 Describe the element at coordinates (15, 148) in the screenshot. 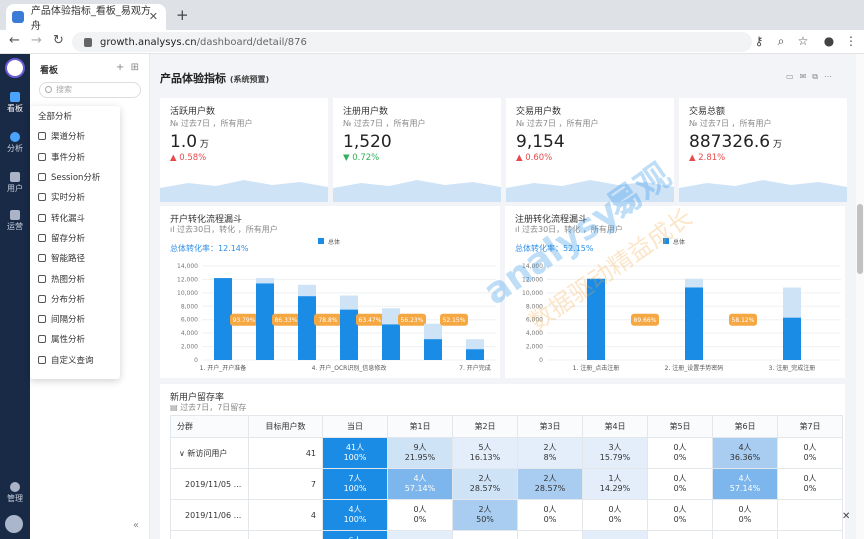

I see `nav-analysis-label: 分析` at that location.